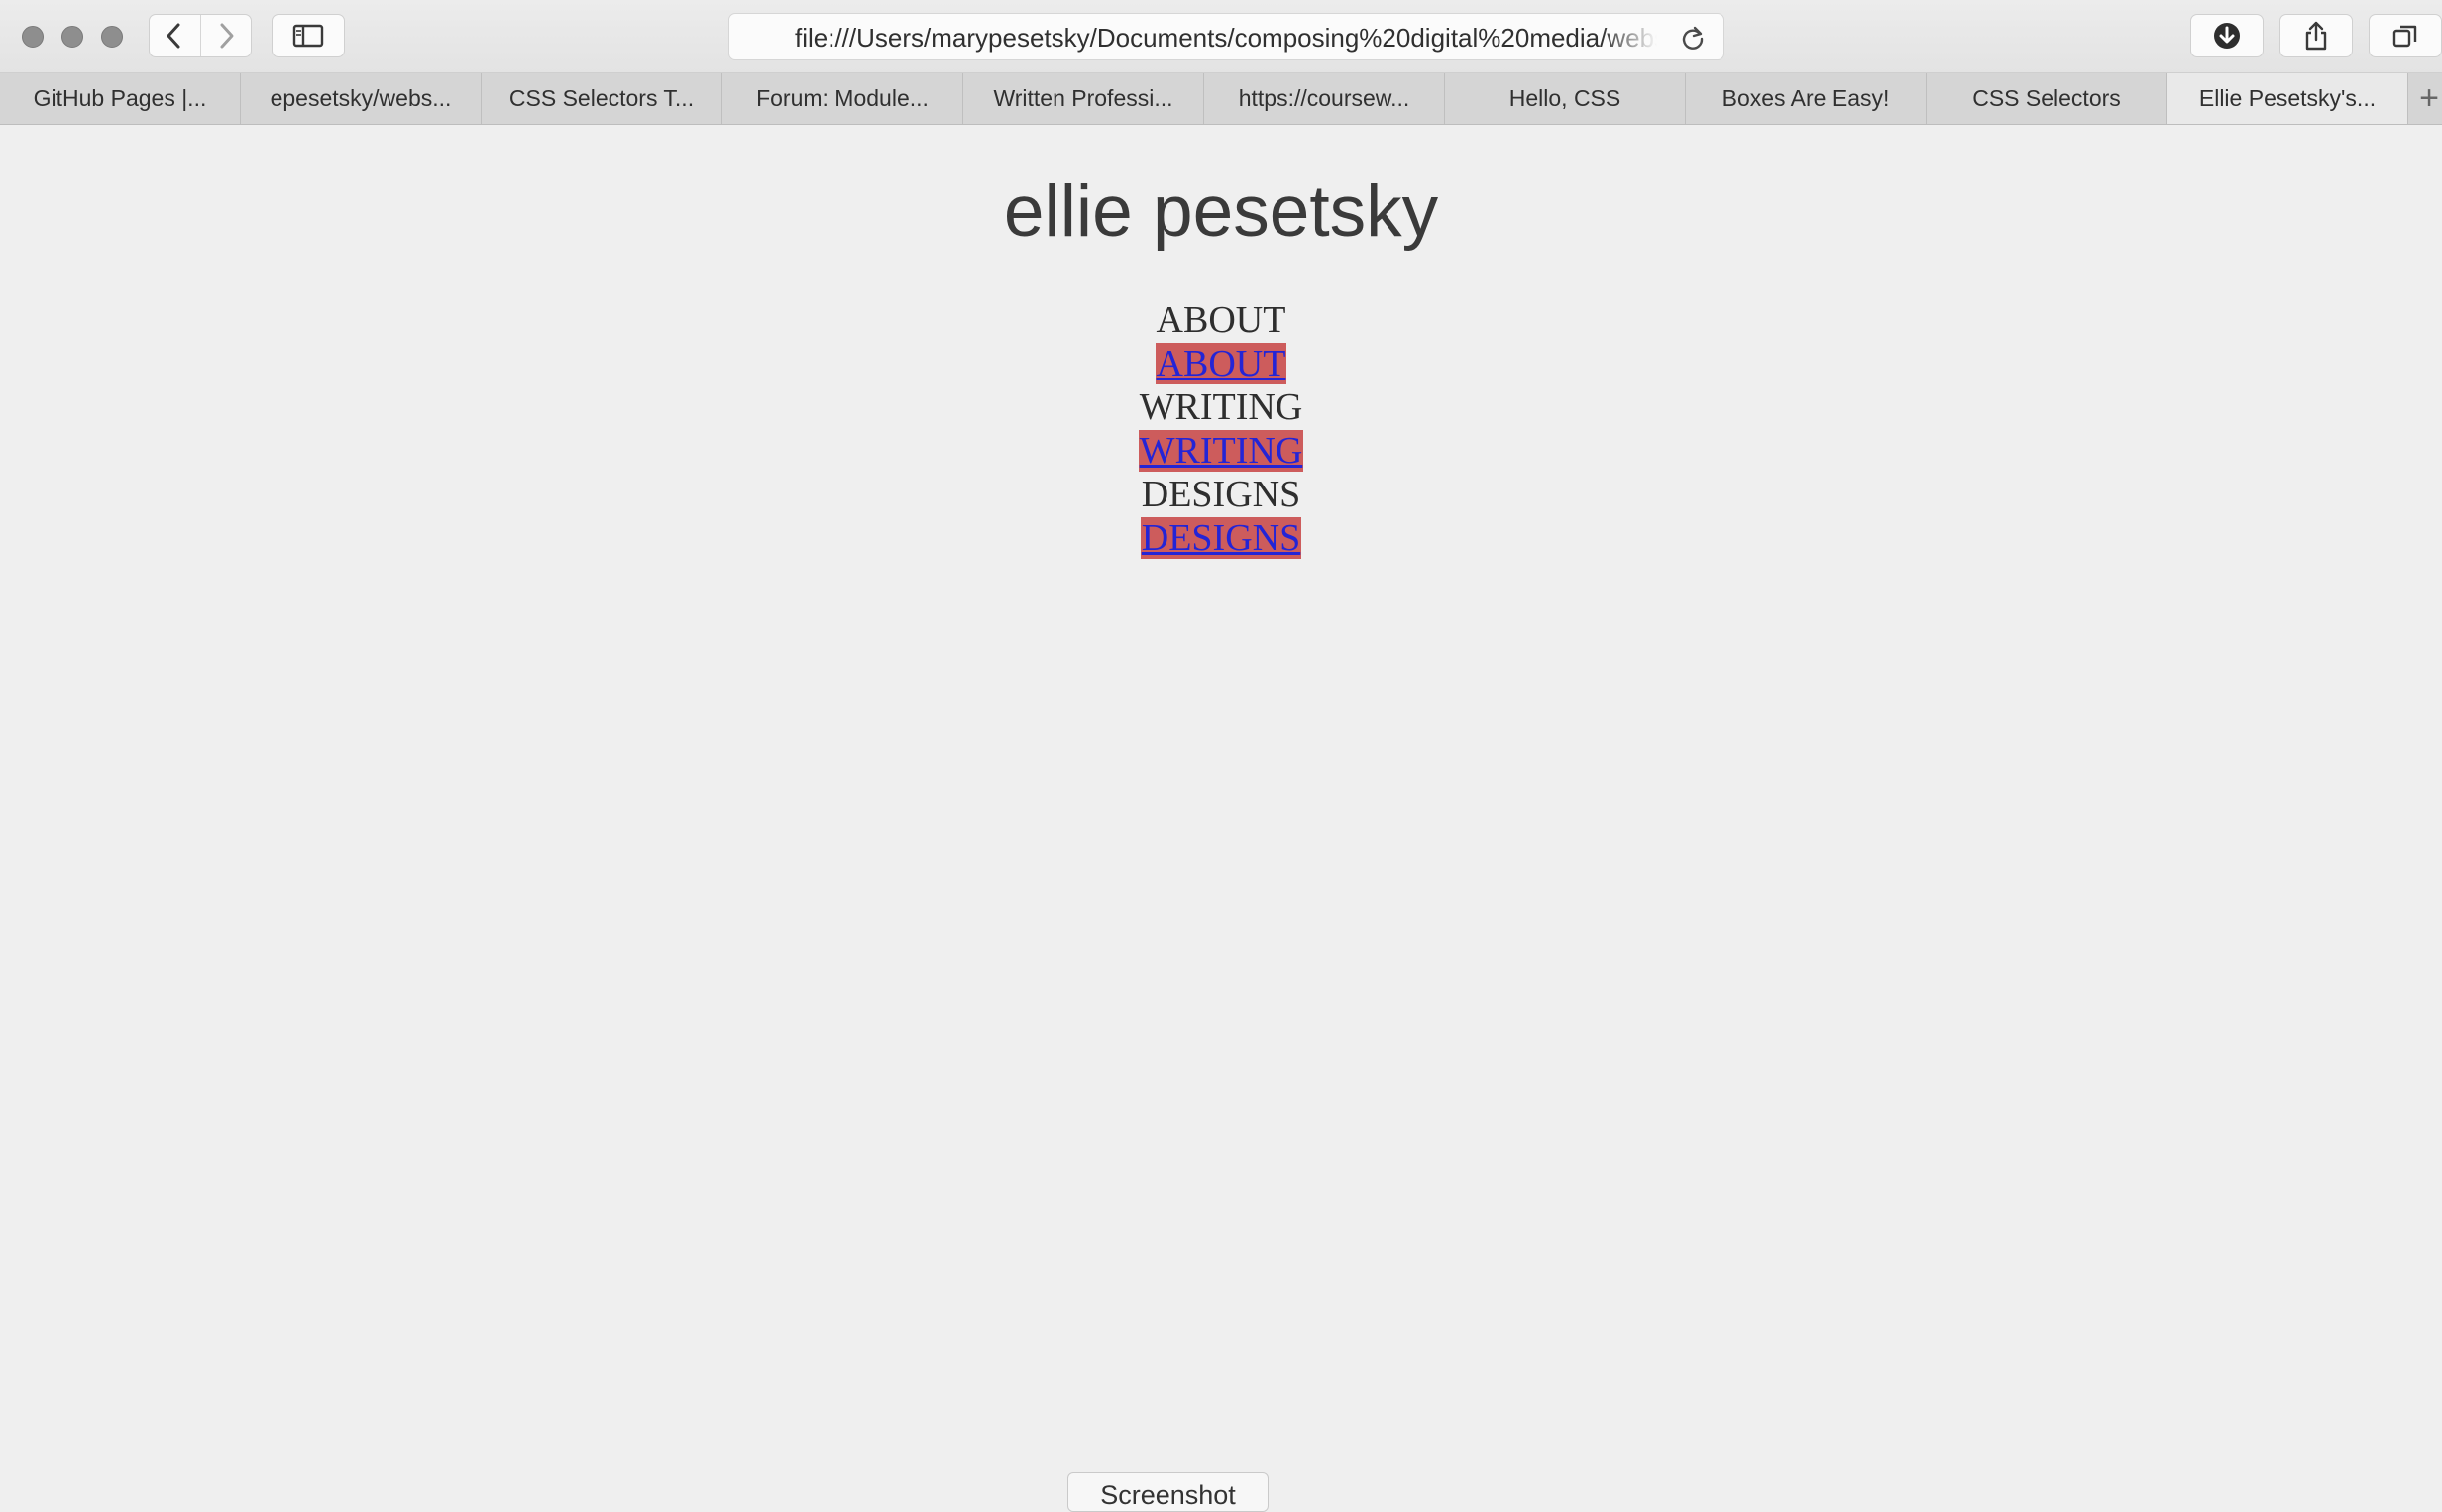 The width and height of the screenshot is (2442, 1512). Describe the element at coordinates (1221, 538) in the screenshot. I see `nav-designs-link: DESIGNS` at that location.